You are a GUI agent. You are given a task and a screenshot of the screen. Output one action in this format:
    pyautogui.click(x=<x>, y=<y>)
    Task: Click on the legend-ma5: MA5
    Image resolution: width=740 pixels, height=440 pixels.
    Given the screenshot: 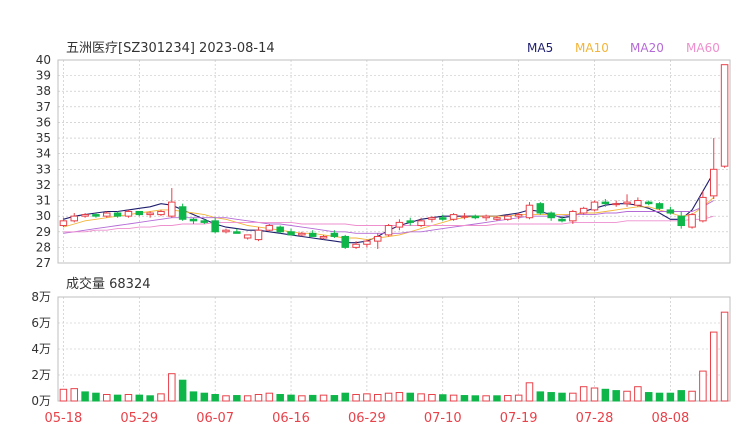 What is the action you would take?
    pyautogui.click(x=540, y=48)
    